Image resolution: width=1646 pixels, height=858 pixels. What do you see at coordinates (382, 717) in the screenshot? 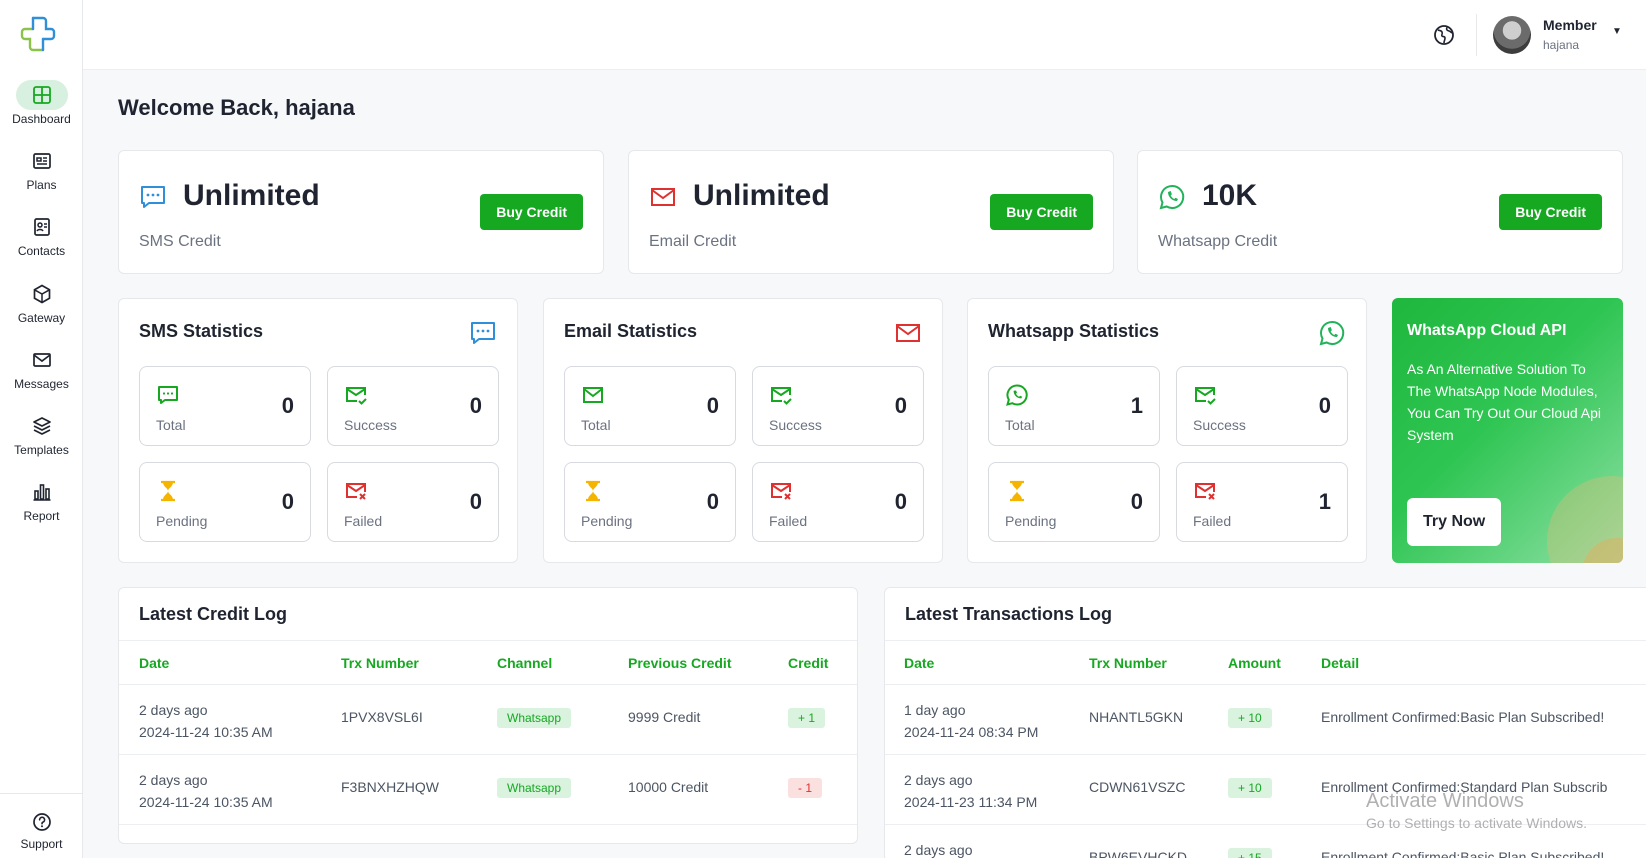
I see `row-trx: 1PVX8VSL6I` at bounding box center [382, 717].